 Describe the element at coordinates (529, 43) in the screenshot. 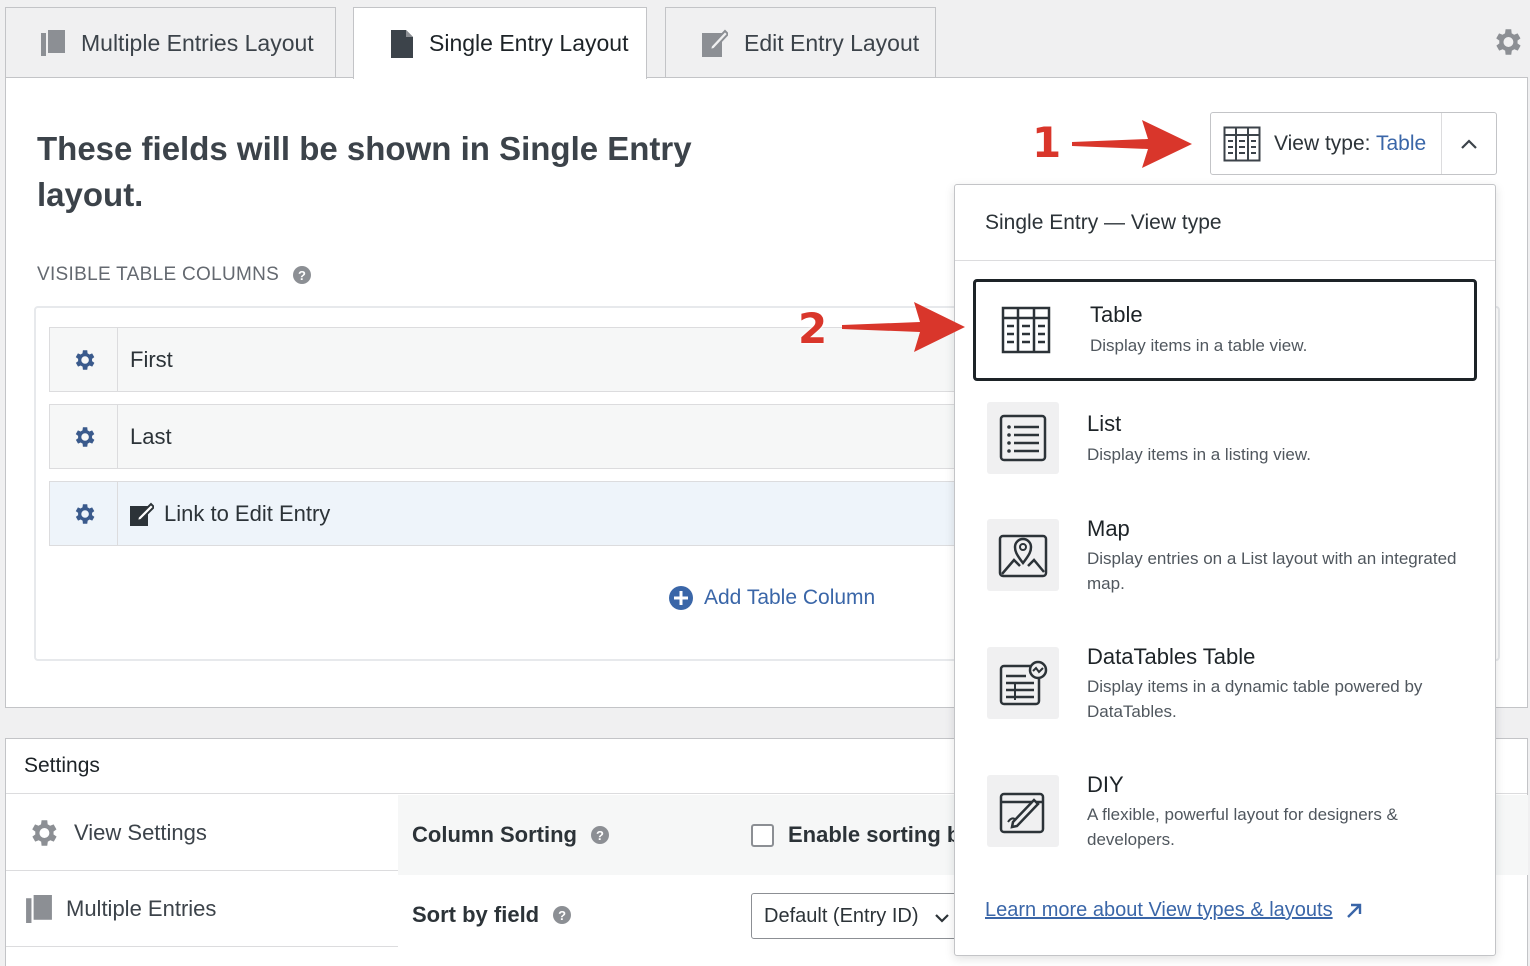

I see `tab-label: Single Entry Layout` at that location.